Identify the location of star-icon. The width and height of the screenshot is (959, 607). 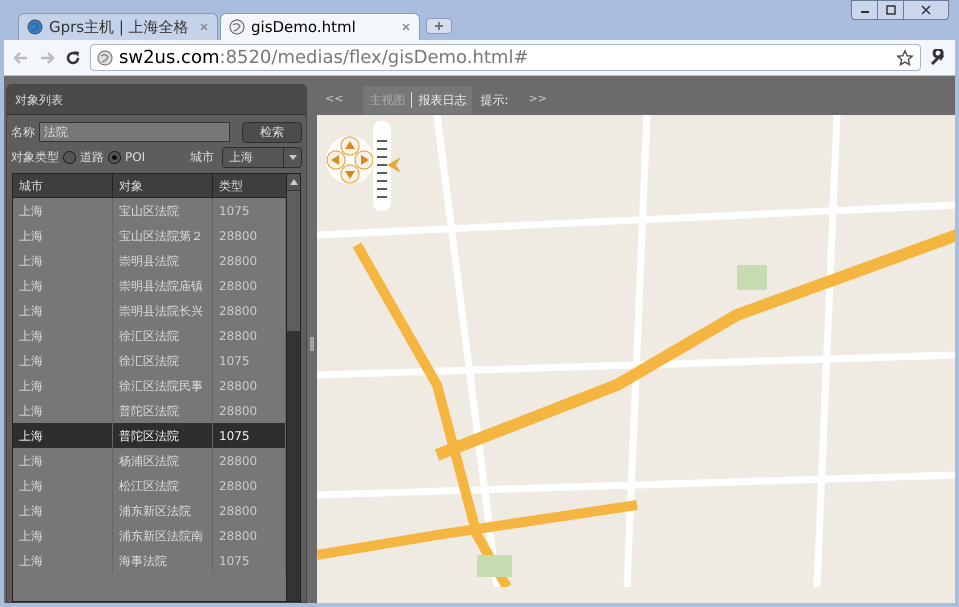
(905, 57).